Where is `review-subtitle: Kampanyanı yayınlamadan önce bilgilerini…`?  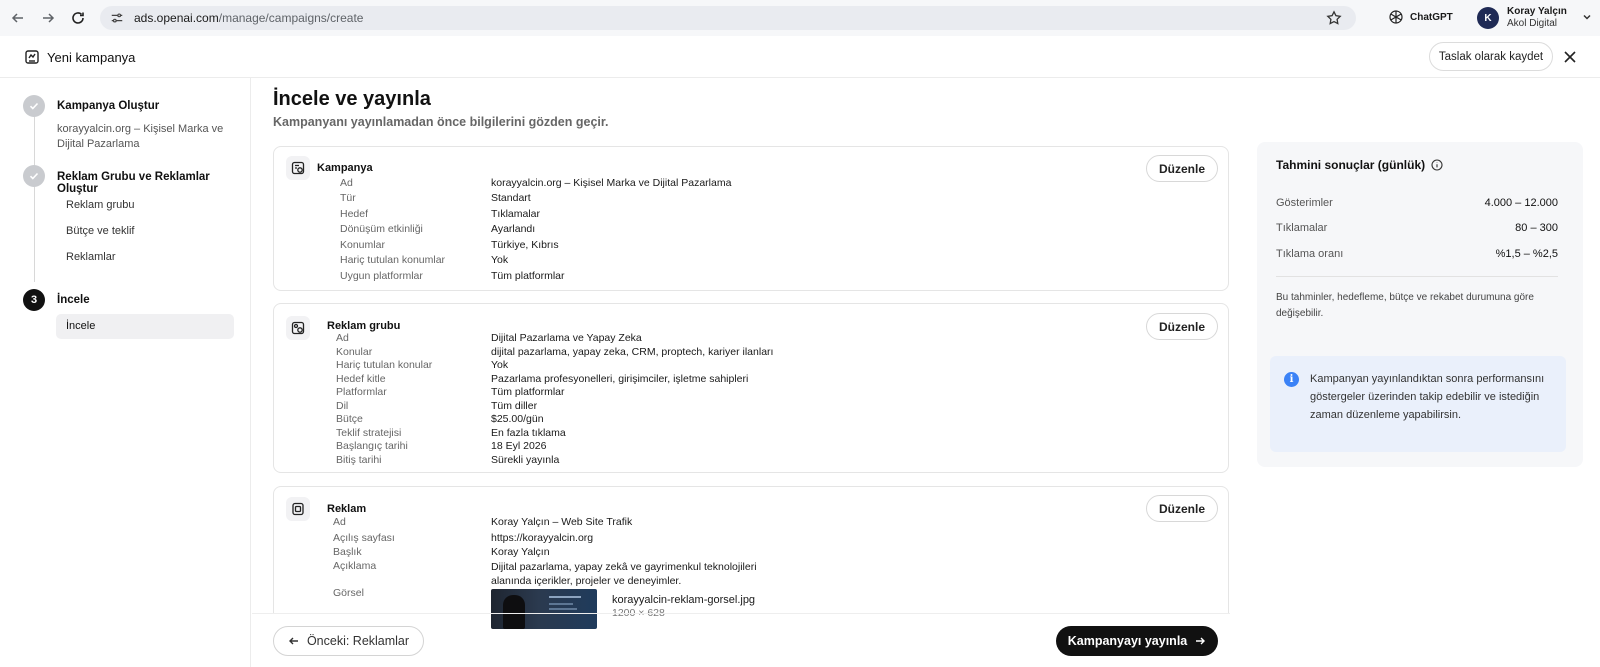 review-subtitle: Kampanyanı yayınlamadan önce bilgilerini… is located at coordinates (441, 122).